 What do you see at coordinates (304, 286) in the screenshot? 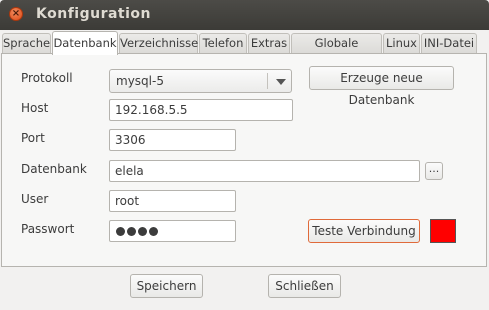
I see `close-button: Schließen` at bounding box center [304, 286].